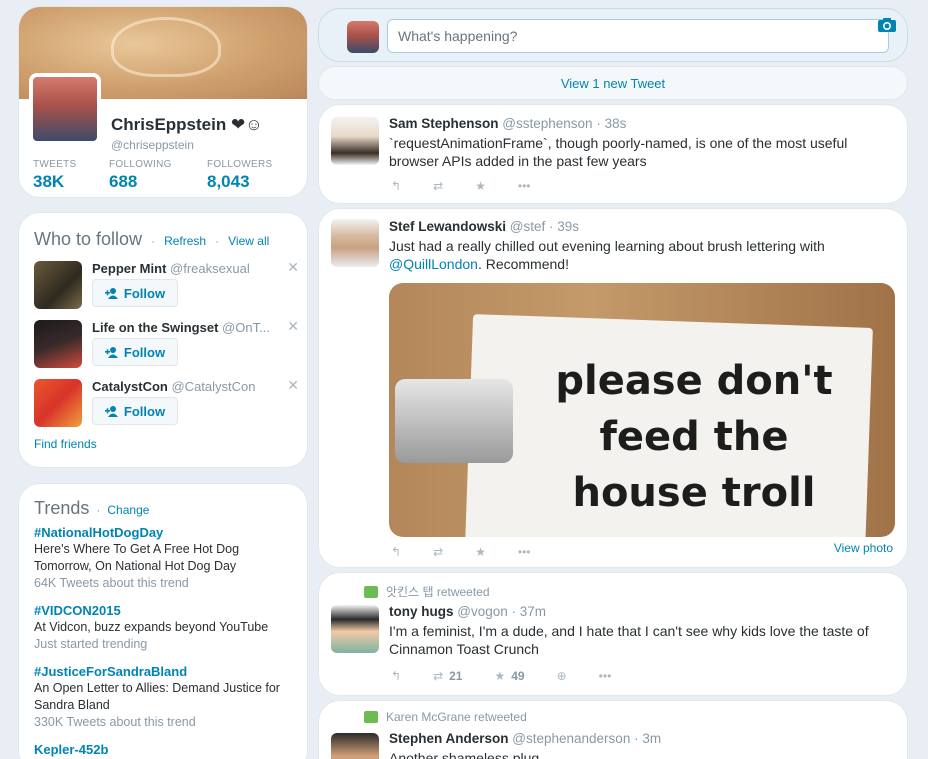  What do you see at coordinates (62, 508) in the screenshot?
I see `trends-title: Trends` at bounding box center [62, 508].